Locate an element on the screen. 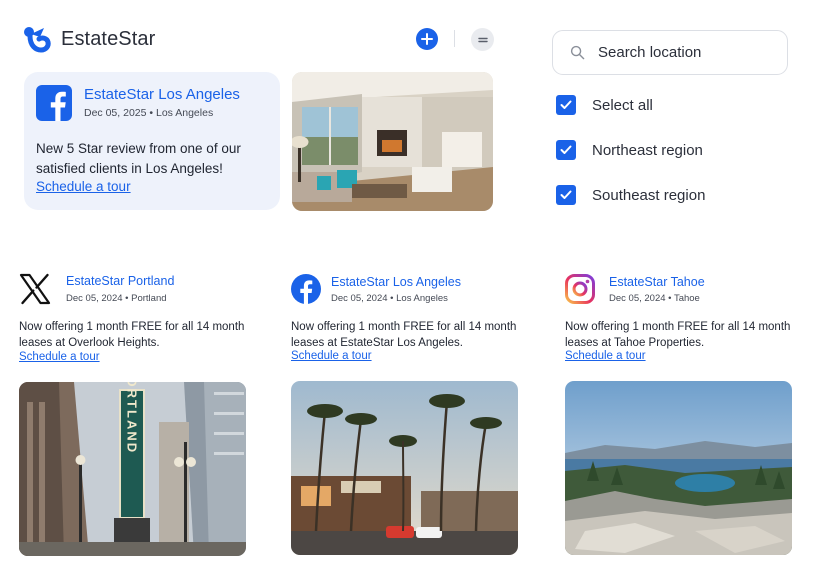 The height and width of the screenshot is (582, 813). search-box is located at coordinates (670, 52).